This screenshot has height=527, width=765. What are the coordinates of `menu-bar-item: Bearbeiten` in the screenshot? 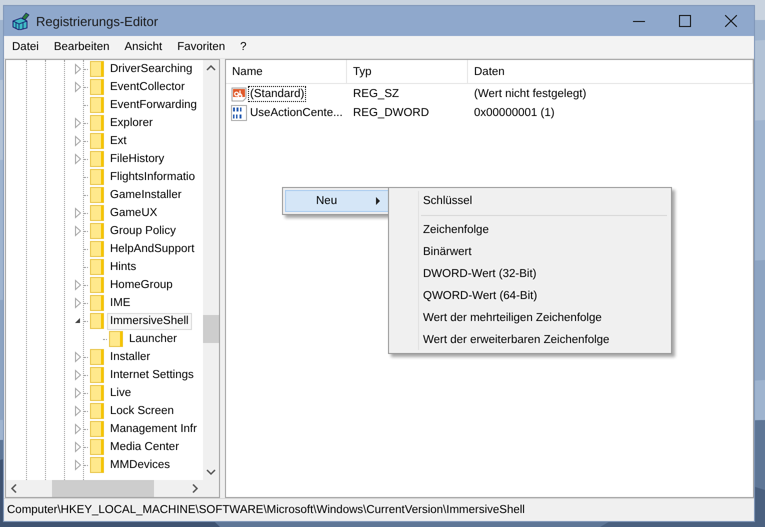 It's located at (81, 47).